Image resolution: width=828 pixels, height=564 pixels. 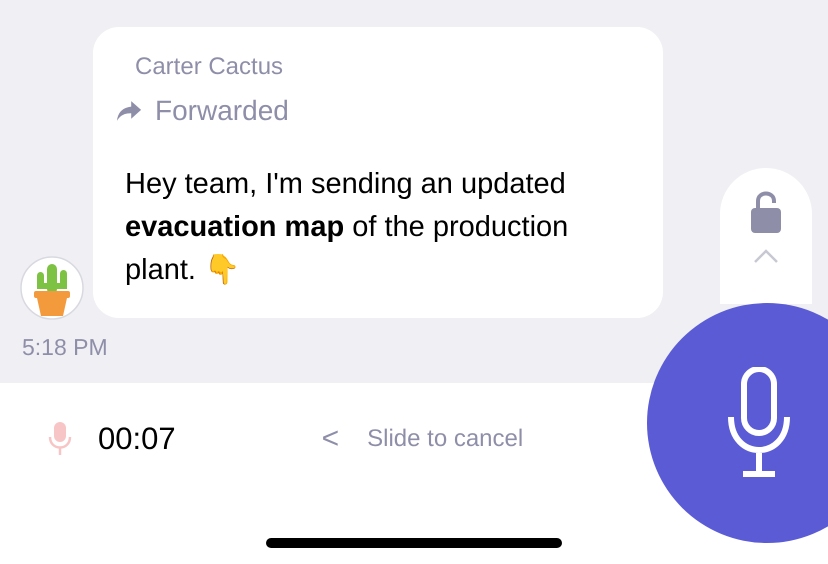 I want to click on lock-pill, so click(x=766, y=236).